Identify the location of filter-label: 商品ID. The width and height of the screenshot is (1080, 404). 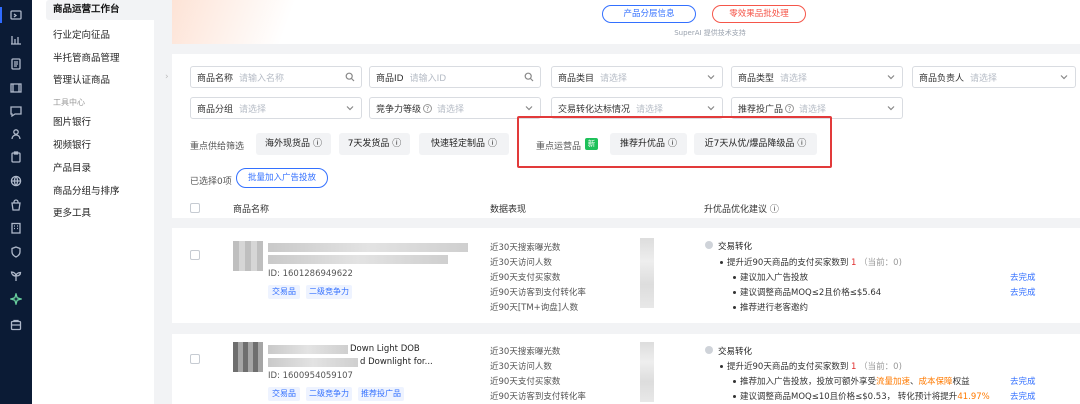
(390, 78).